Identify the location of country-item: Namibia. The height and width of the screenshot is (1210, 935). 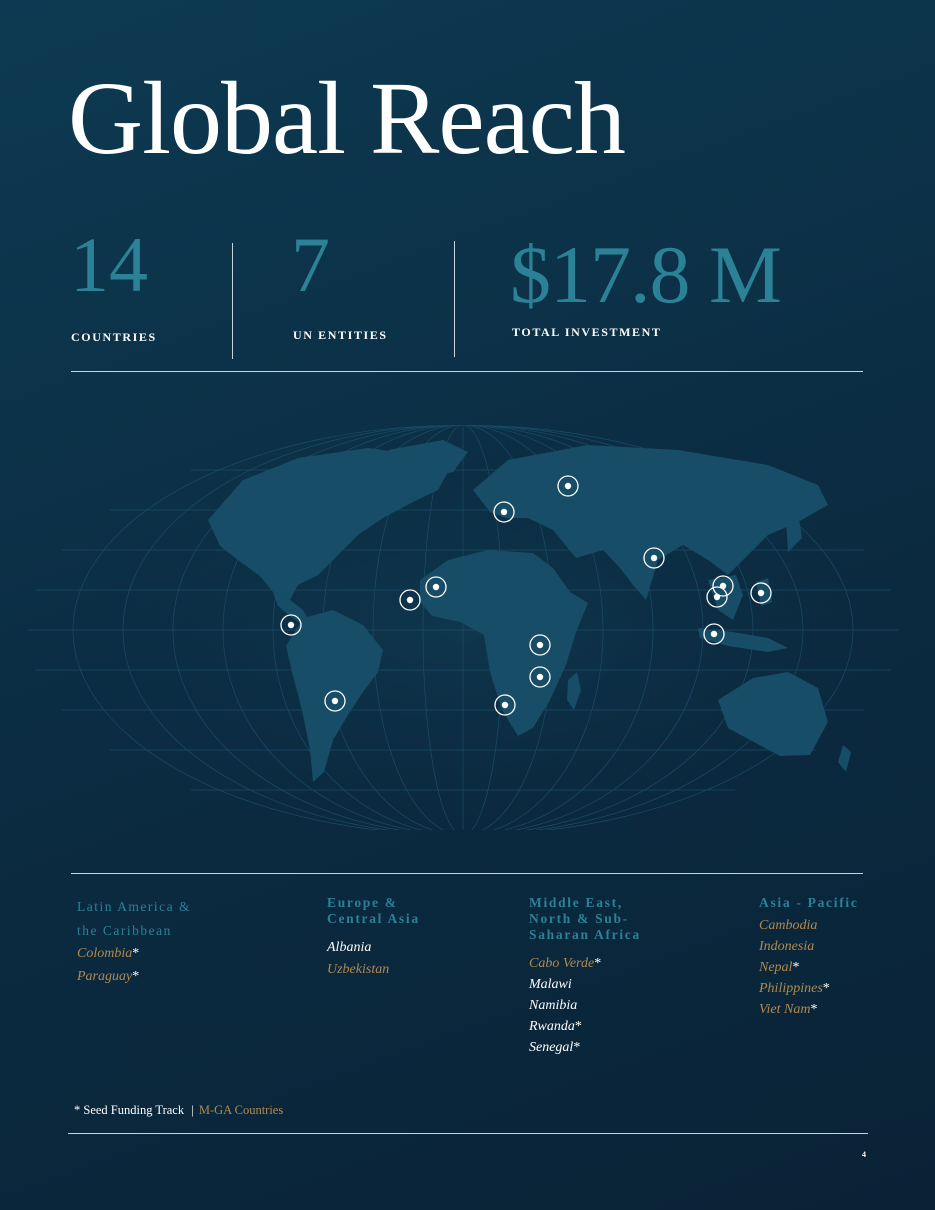
(624, 1005).